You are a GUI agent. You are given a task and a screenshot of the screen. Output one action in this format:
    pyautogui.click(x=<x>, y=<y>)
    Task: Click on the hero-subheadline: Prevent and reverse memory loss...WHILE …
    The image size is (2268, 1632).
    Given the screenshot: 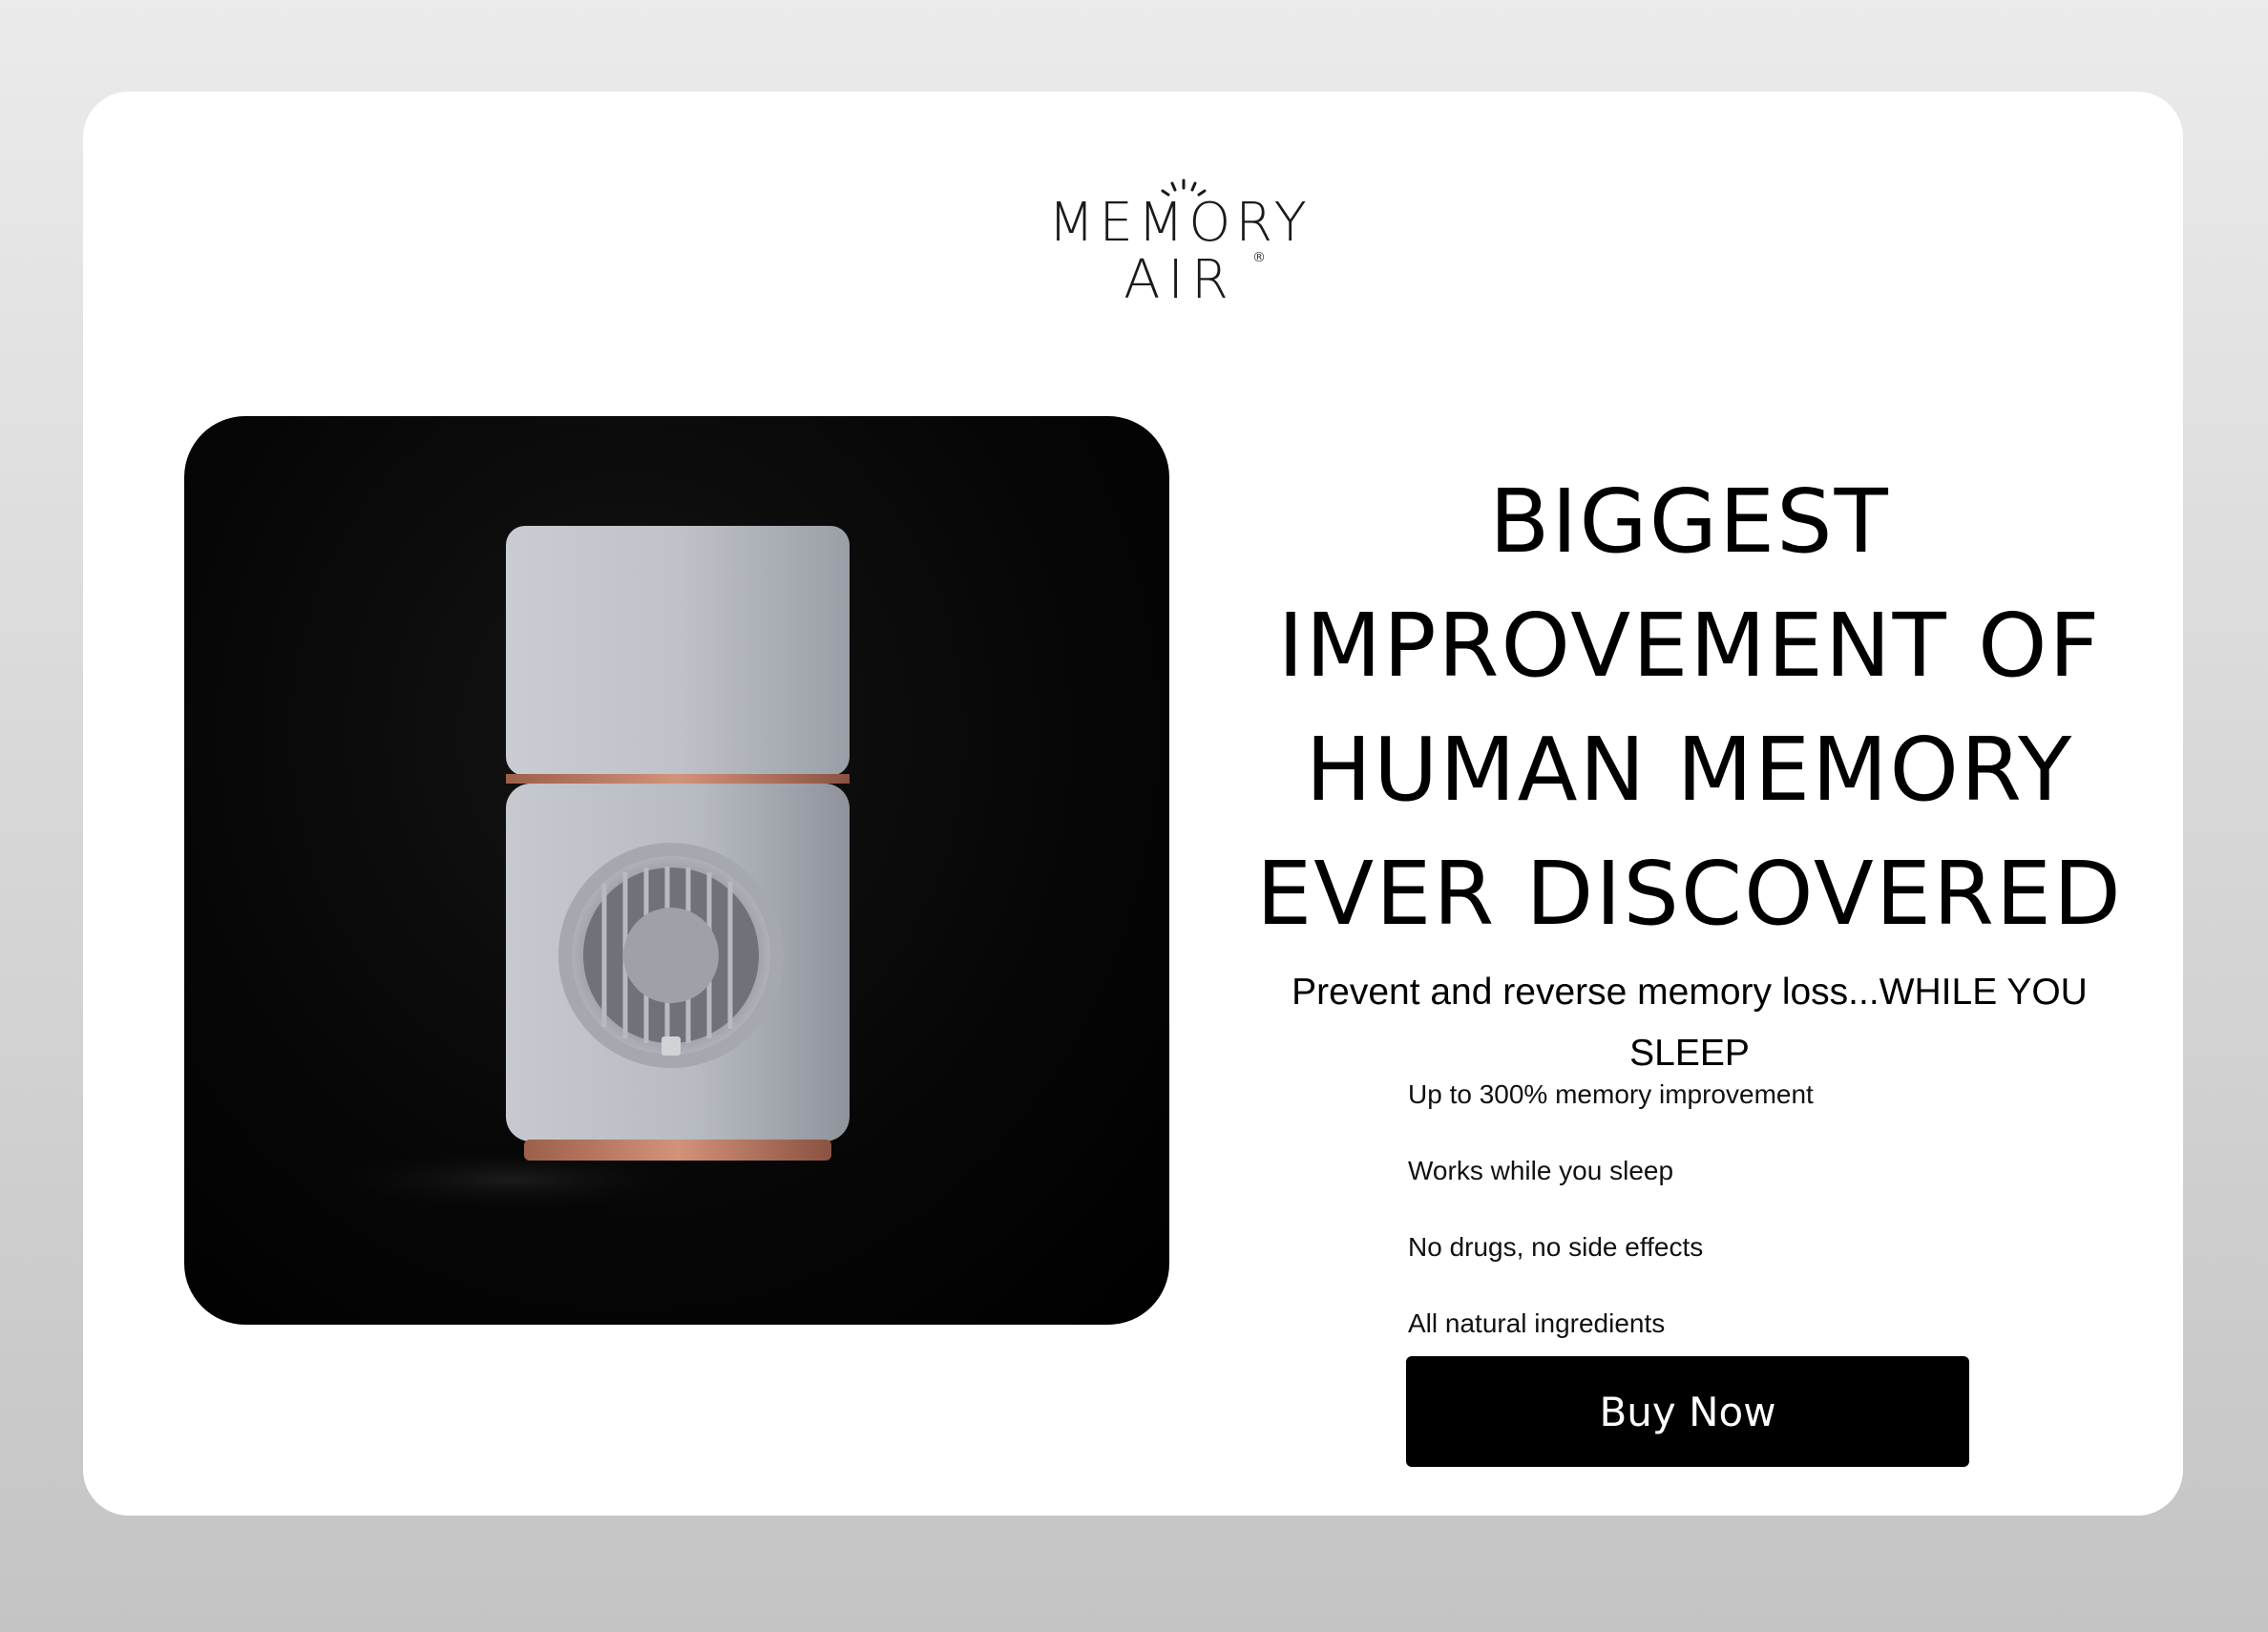 What is the action you would take?
    pyautogui.click(x=1690, y=1023)
    